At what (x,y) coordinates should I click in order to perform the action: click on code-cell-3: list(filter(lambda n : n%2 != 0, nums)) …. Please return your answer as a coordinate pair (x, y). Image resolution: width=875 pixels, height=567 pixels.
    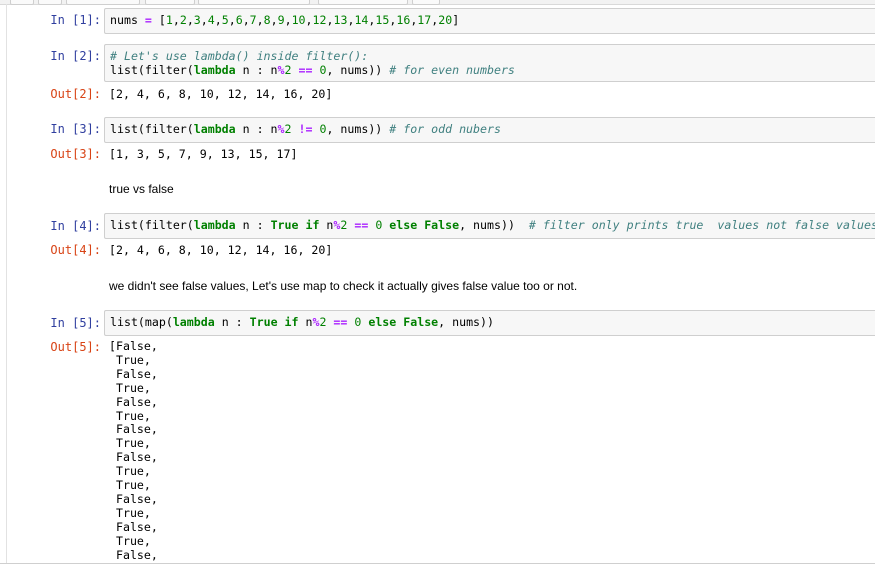
    Looking at the image, I should click on (489, 130).